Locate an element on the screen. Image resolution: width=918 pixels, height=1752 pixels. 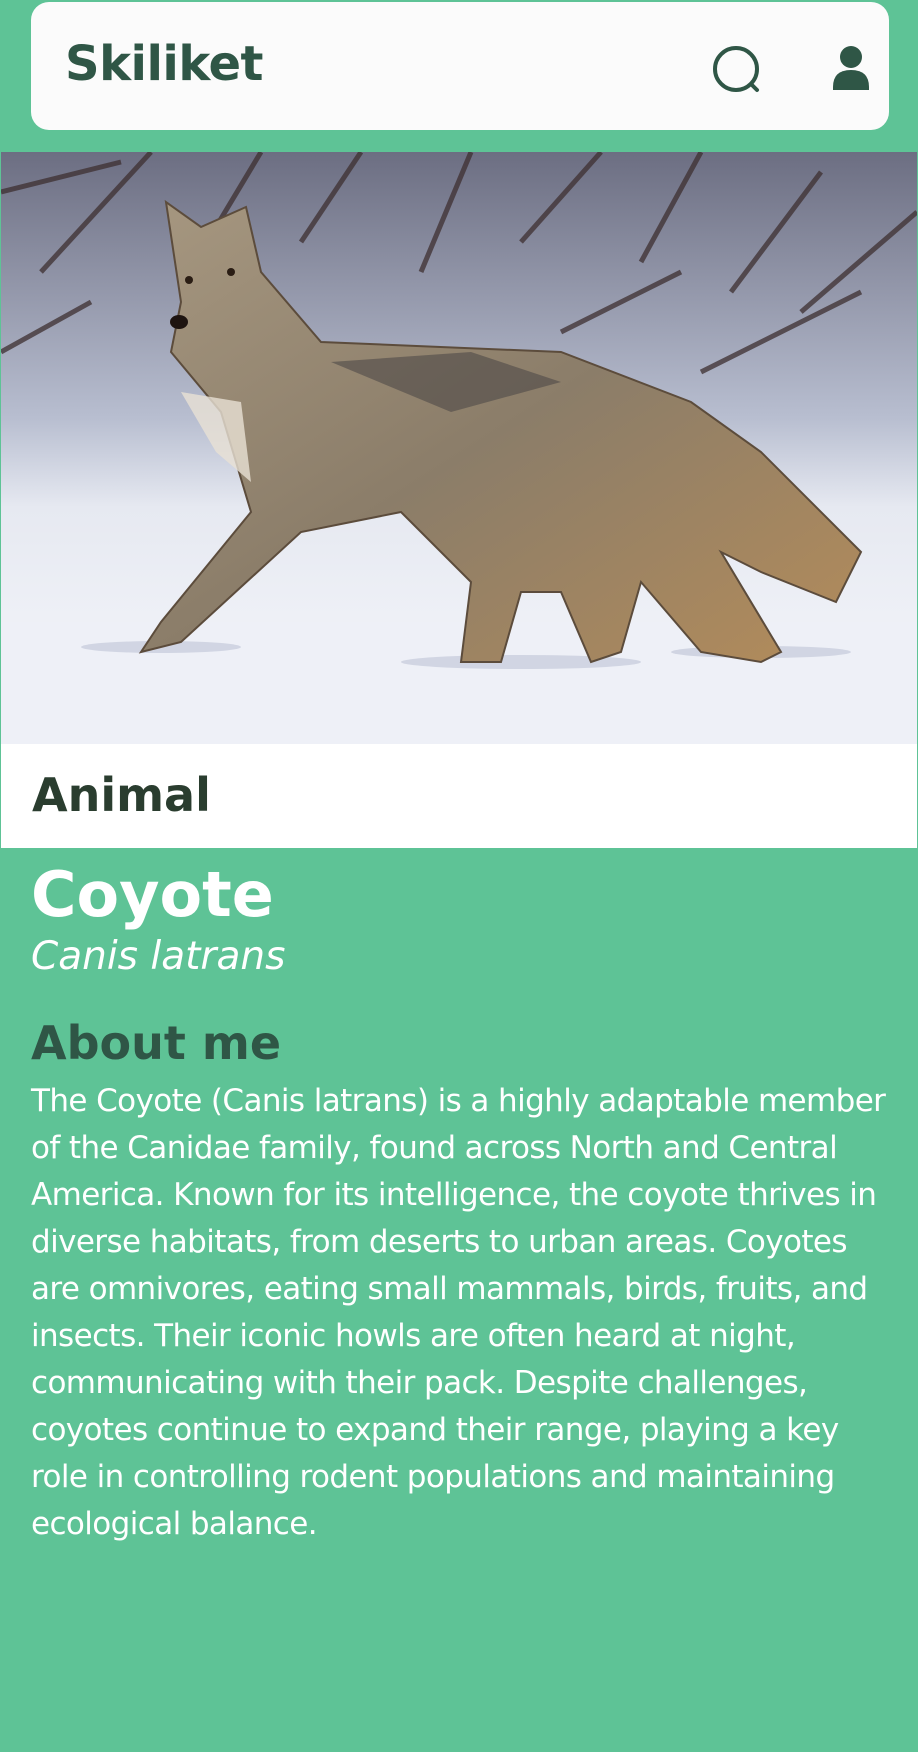
category-bar: Animal is located at coordinates (459, 796).